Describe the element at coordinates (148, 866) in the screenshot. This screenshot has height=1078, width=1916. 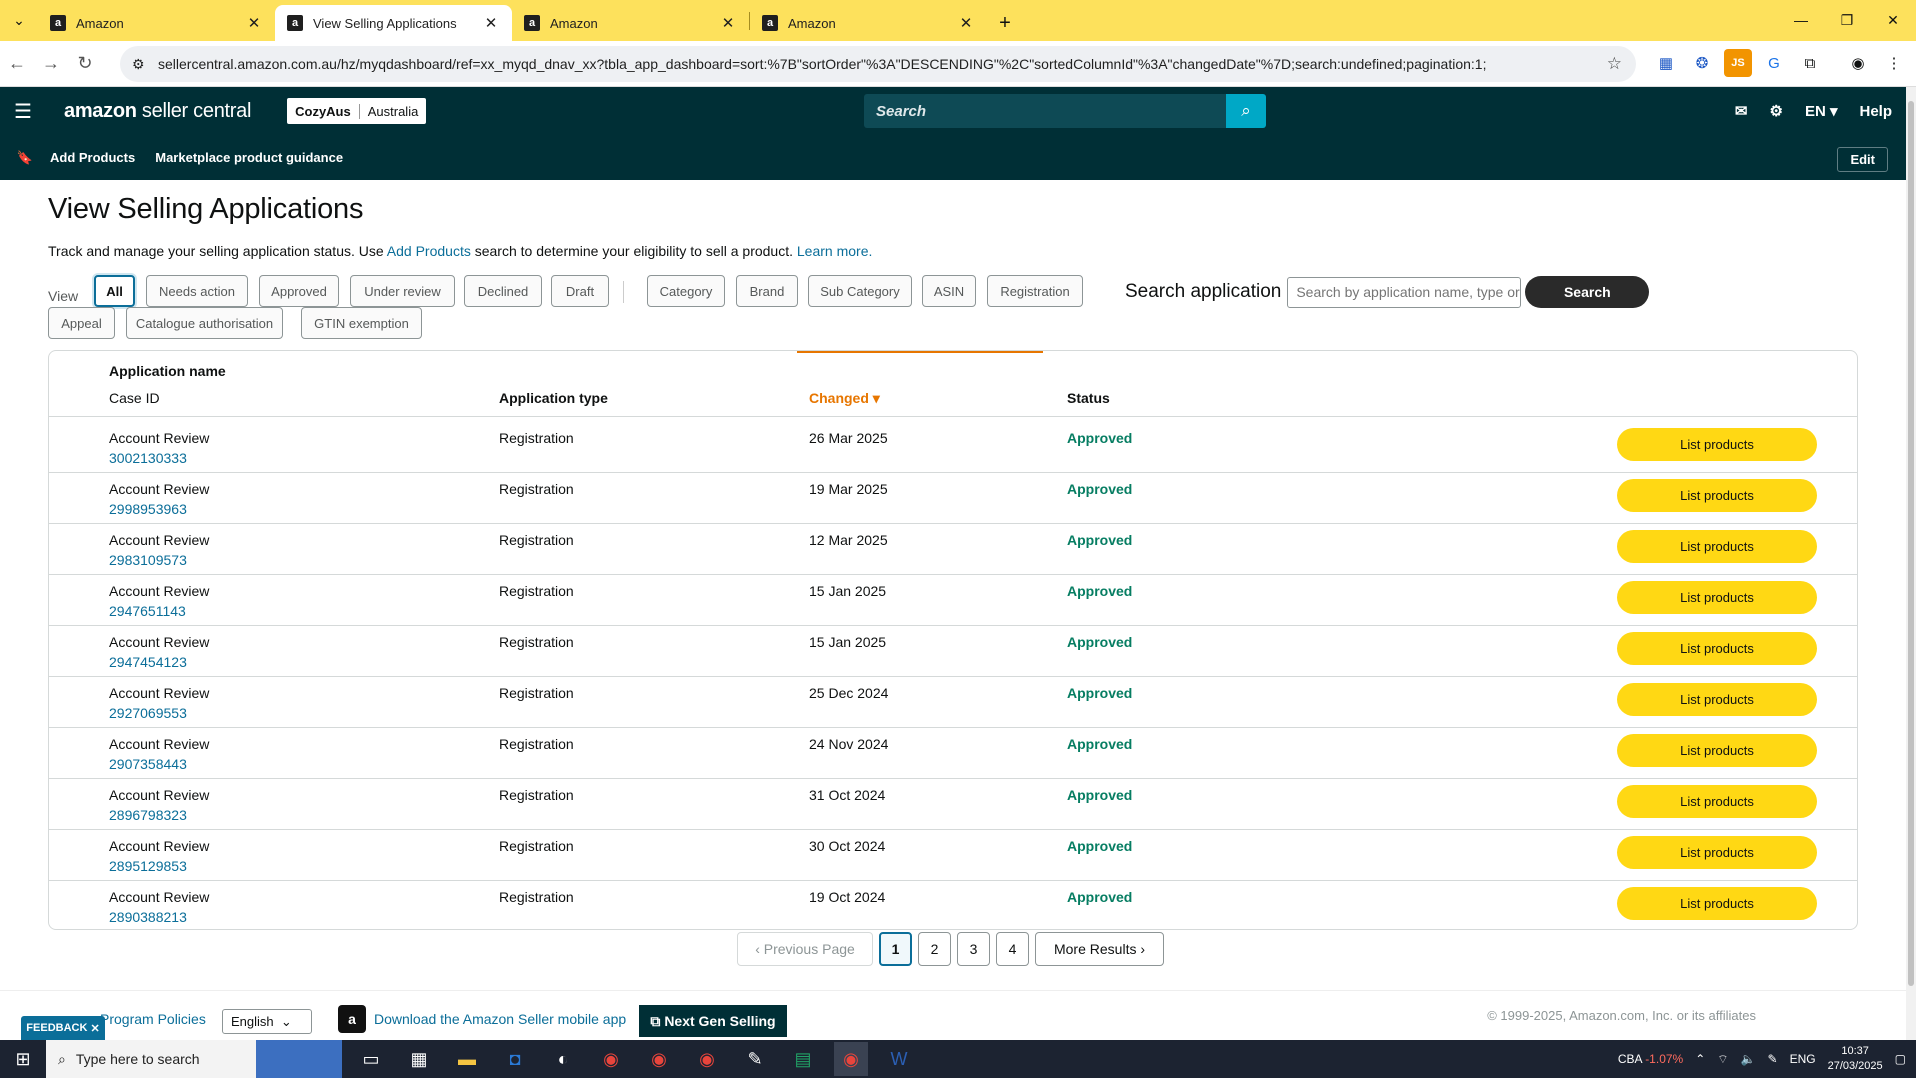
I see `case-id-link: 2895129853` at that location.